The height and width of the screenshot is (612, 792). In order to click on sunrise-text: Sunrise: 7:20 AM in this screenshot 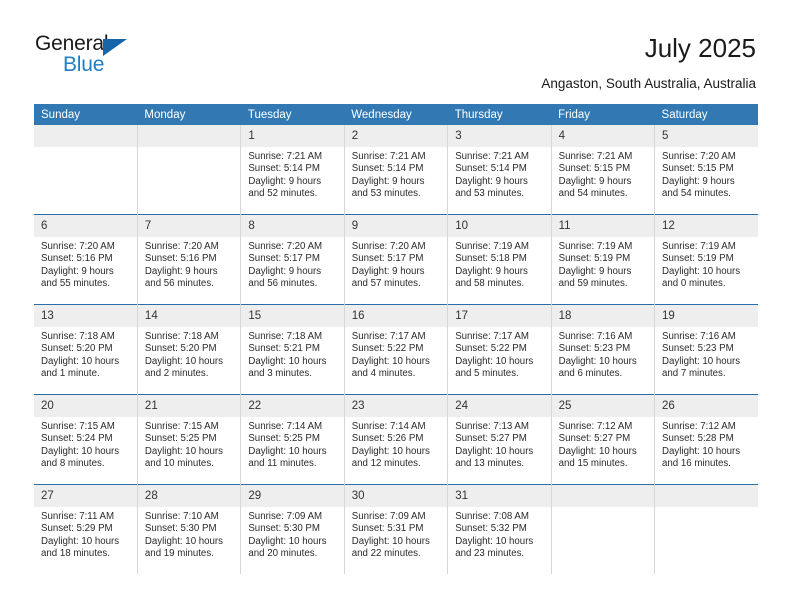, I will do `click(699, 156)`.